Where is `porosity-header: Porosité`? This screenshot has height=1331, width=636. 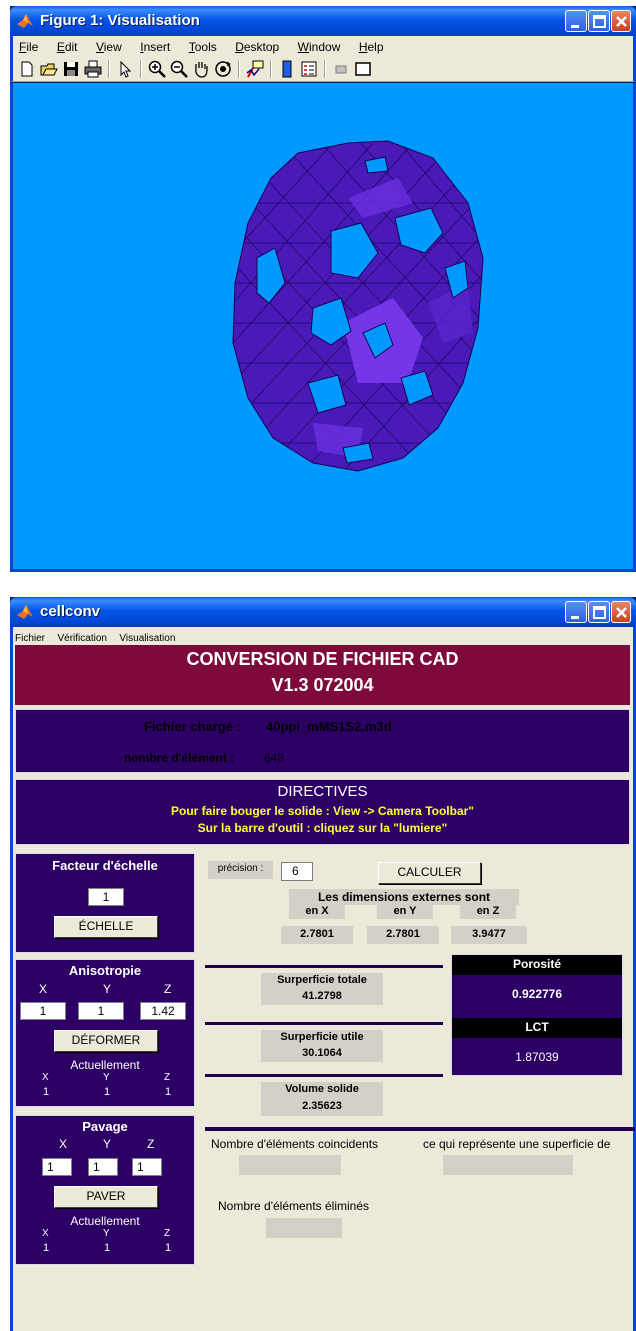 porosity-header: Porosité is located at coordinates (537, 965).